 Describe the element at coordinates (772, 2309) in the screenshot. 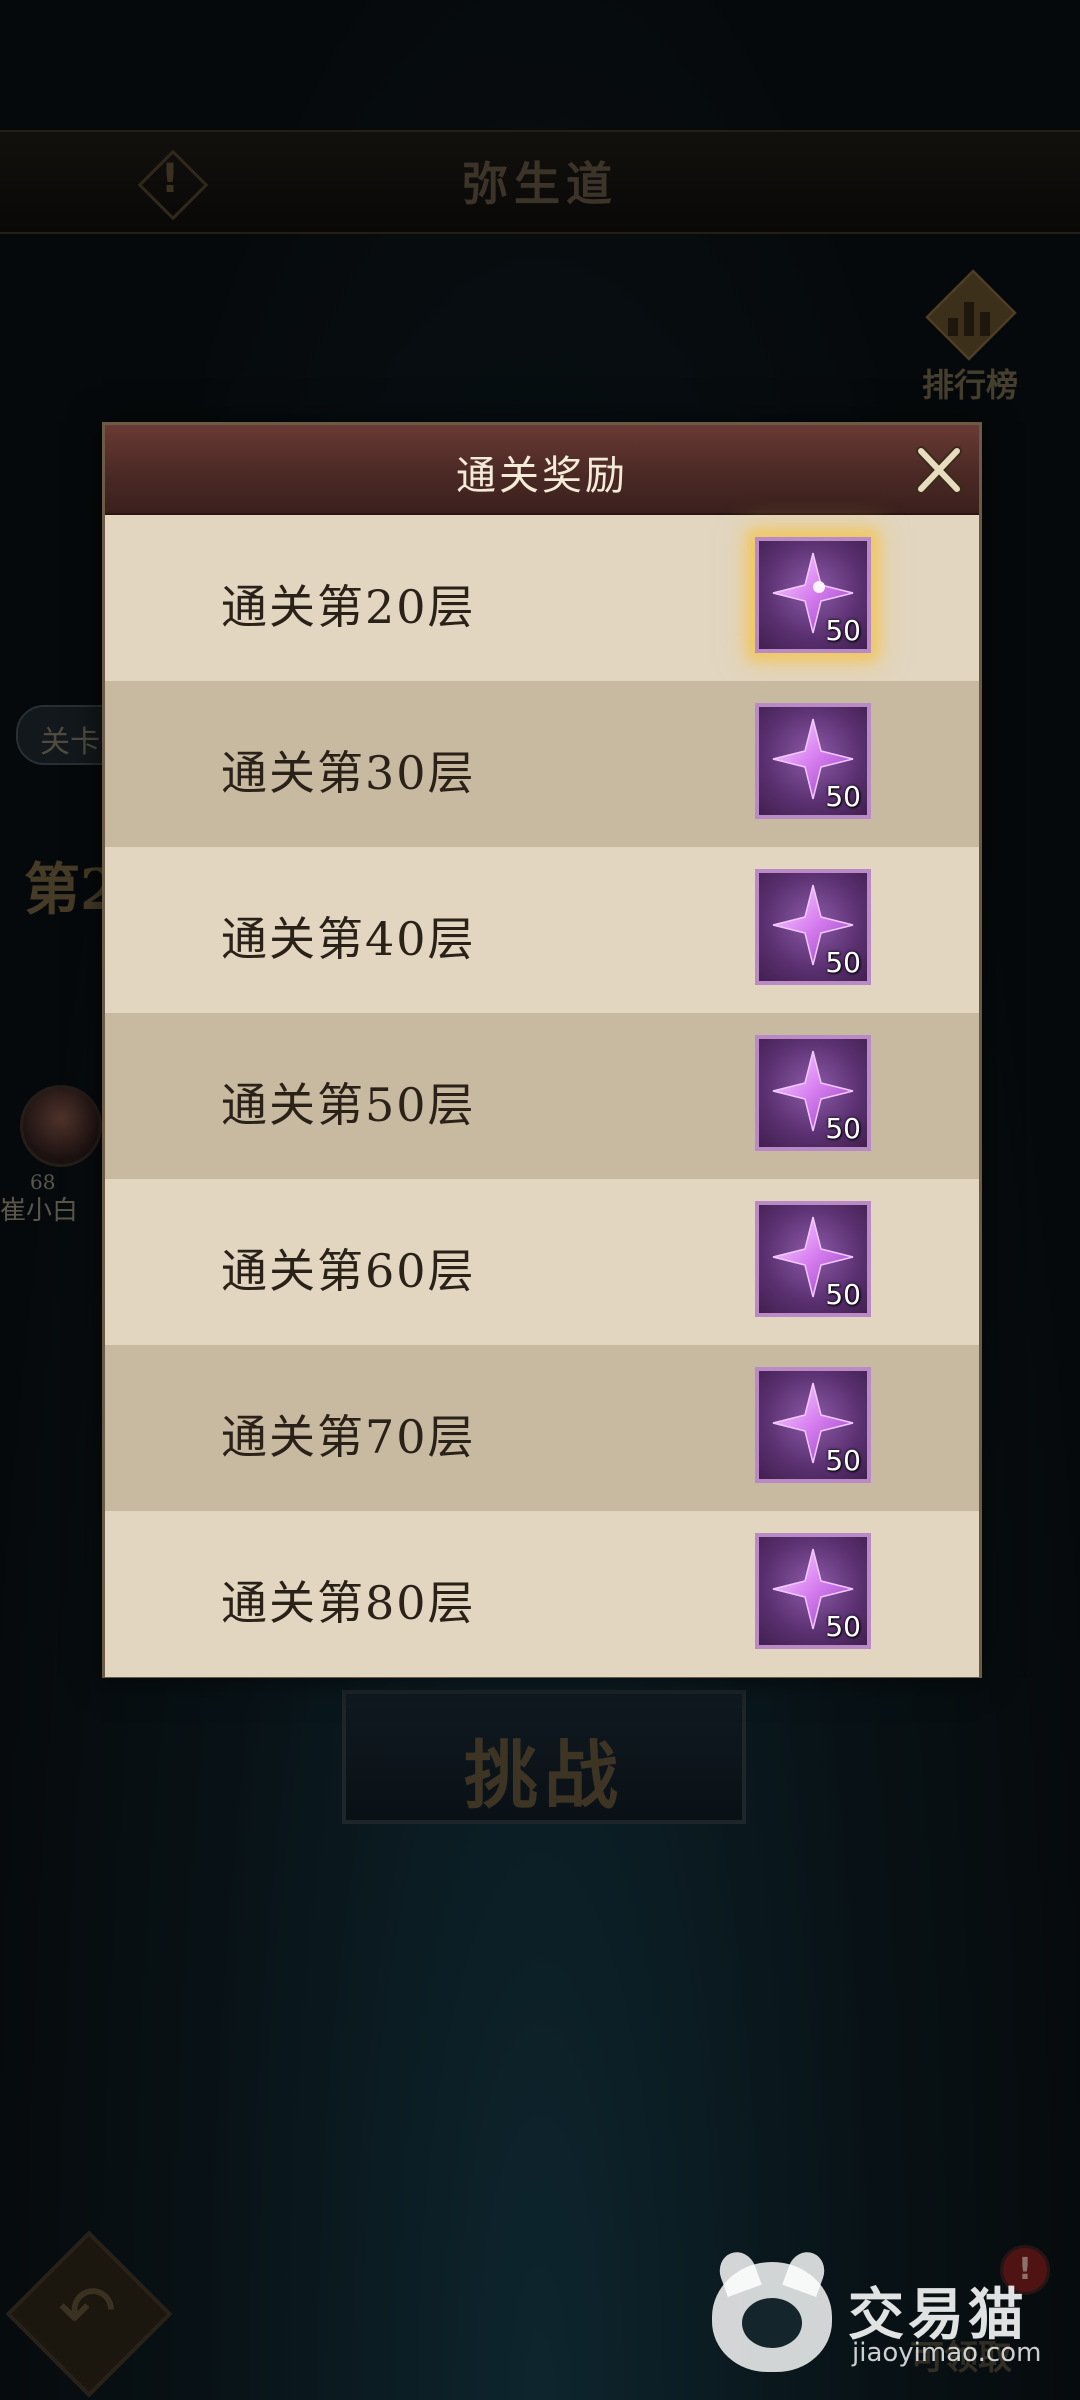

I see `cat-logo-icon` at that location.